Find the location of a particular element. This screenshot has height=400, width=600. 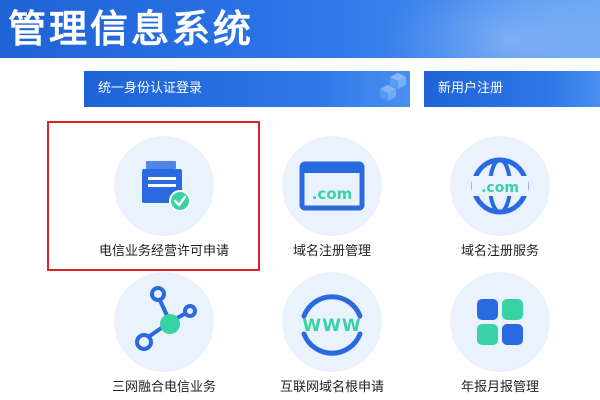

tile-report-management: 年报月报管理 is located at coordinates (500, 336).